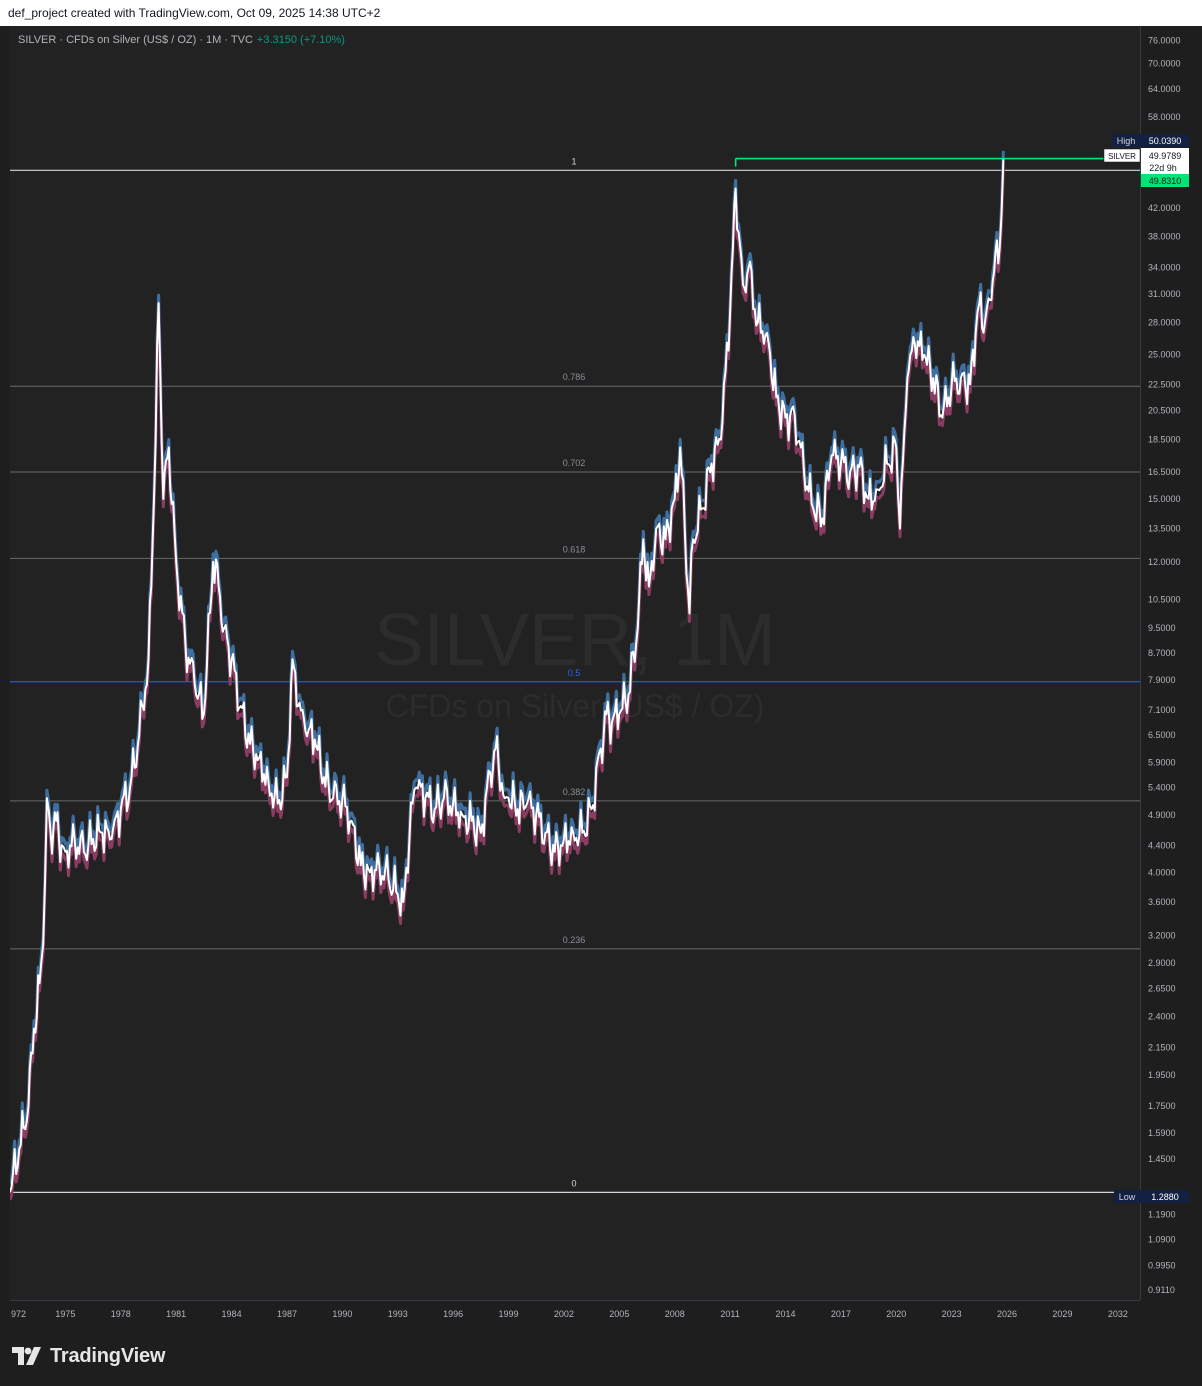  I want to click on price-tick-2: 64.0000, so click(1164, 89).